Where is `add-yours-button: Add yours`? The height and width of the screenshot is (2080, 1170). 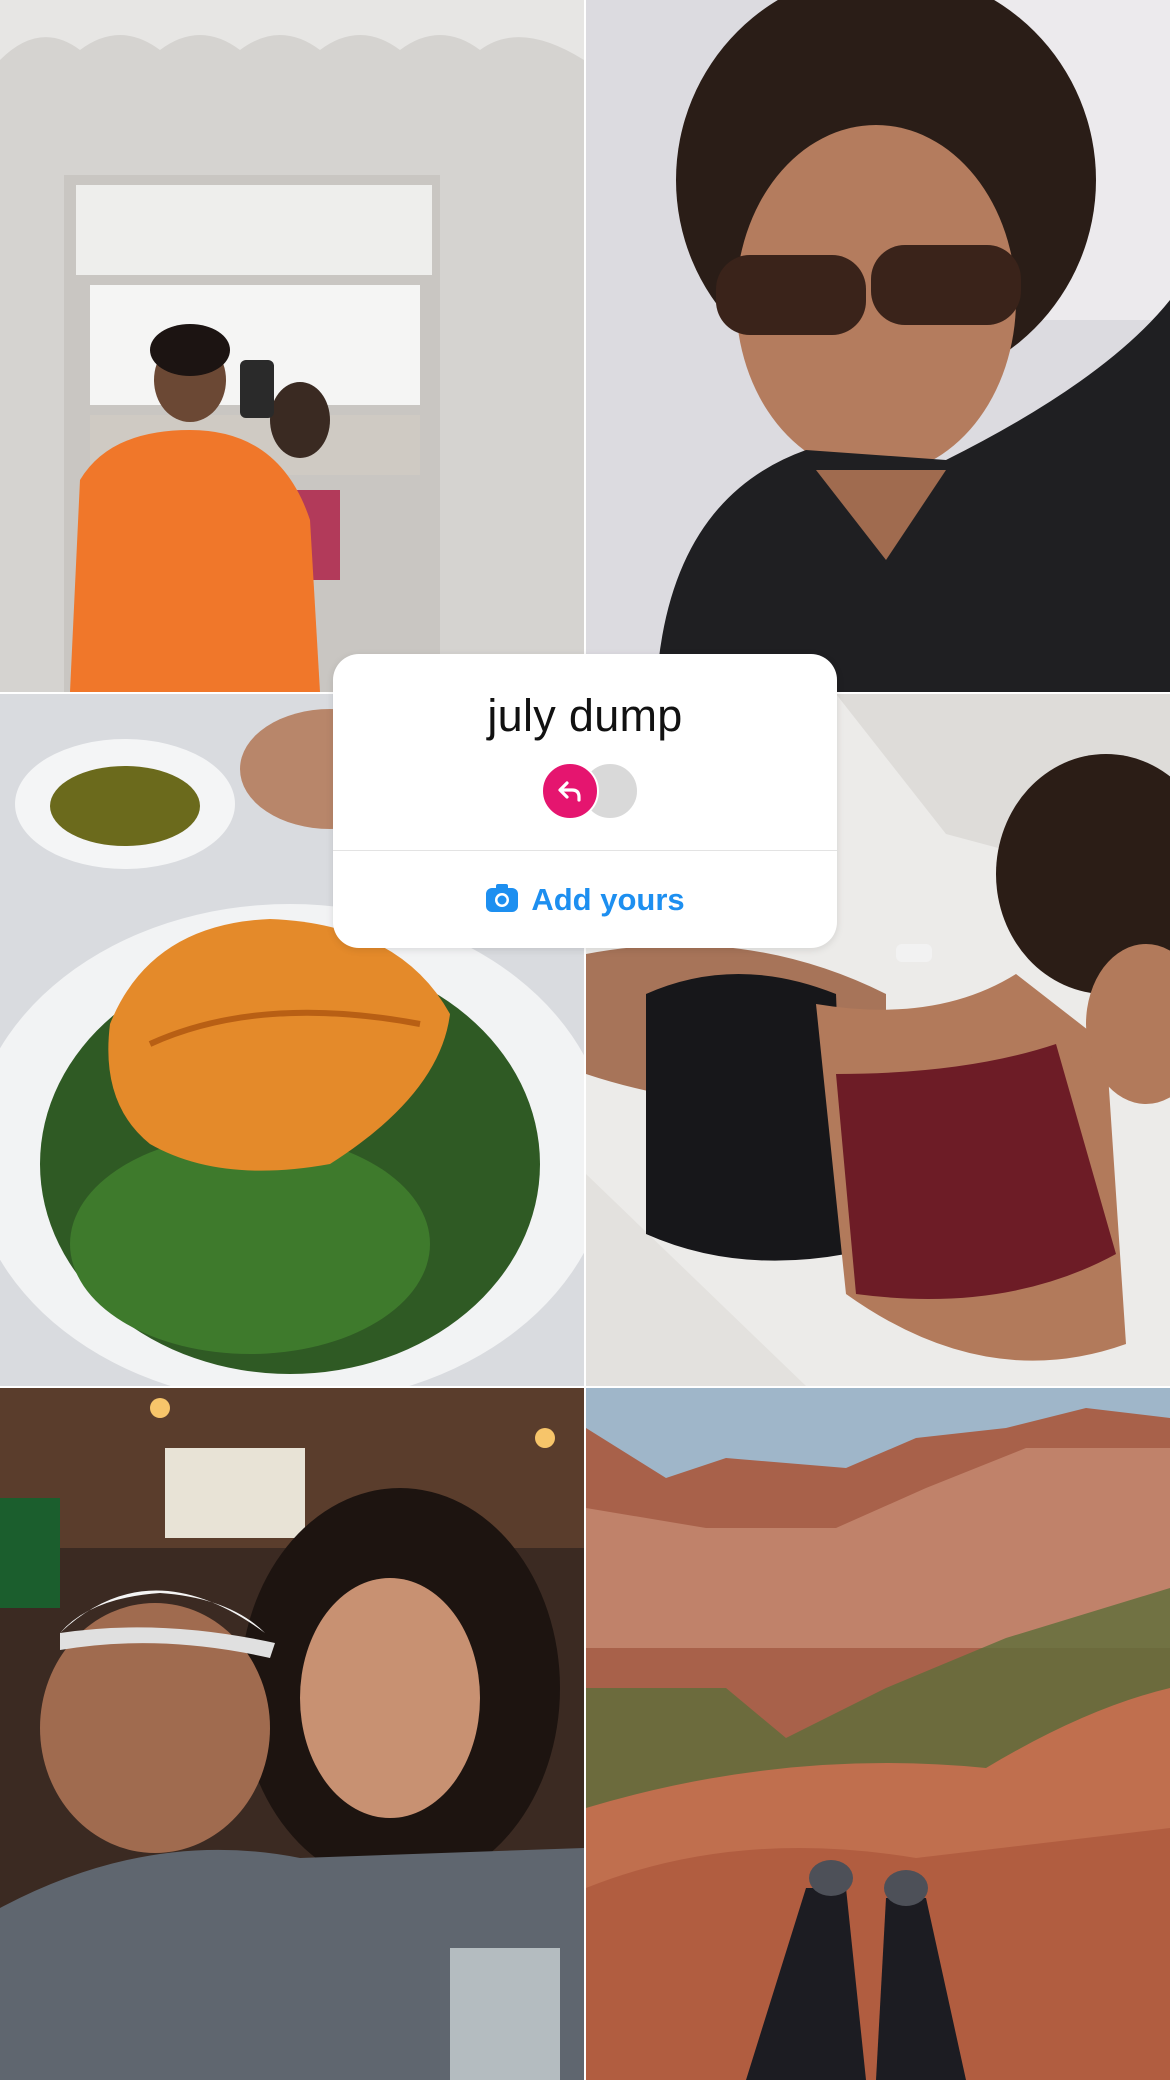
add-yours-button: Add yours is located at coordinates (585, 900).